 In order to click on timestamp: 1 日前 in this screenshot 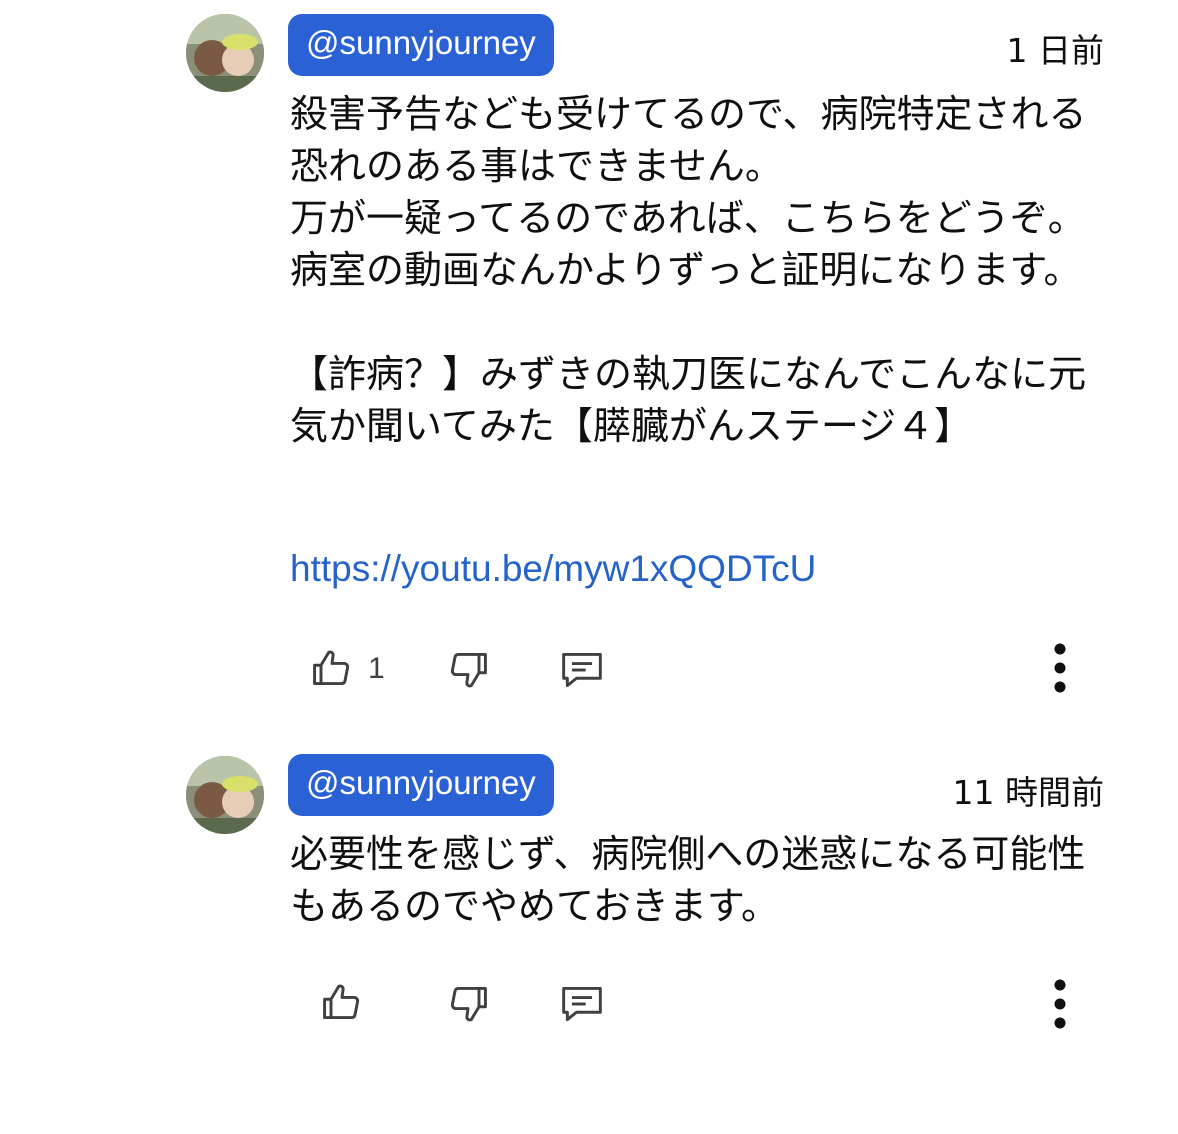, I will do `click(1055, 50)`.